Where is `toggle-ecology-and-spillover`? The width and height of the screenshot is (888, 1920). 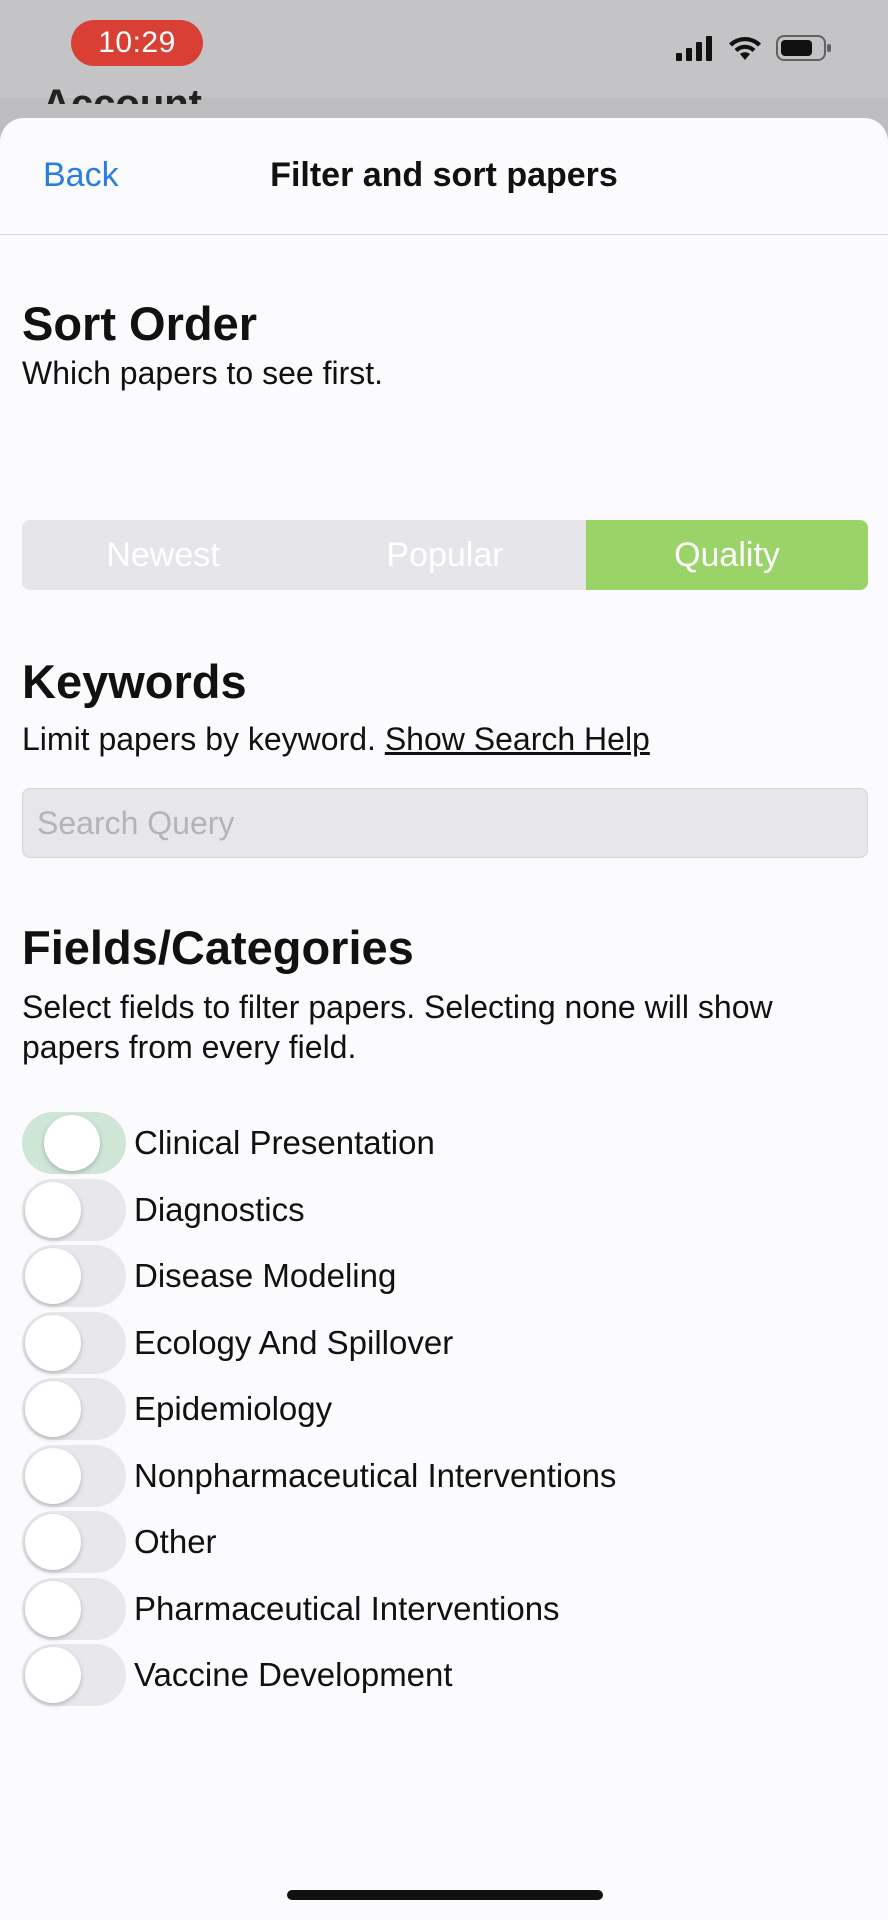 toggle-ecology-and-spillover is located at coordinates (74, 1342).